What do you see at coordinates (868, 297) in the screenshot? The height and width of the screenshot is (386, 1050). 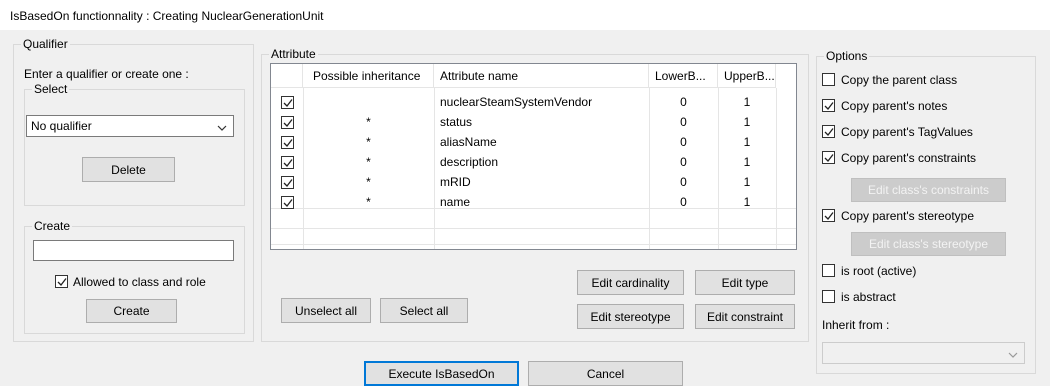 I see `is-abstract-label: is abstract` at bounding box center [868, 297].